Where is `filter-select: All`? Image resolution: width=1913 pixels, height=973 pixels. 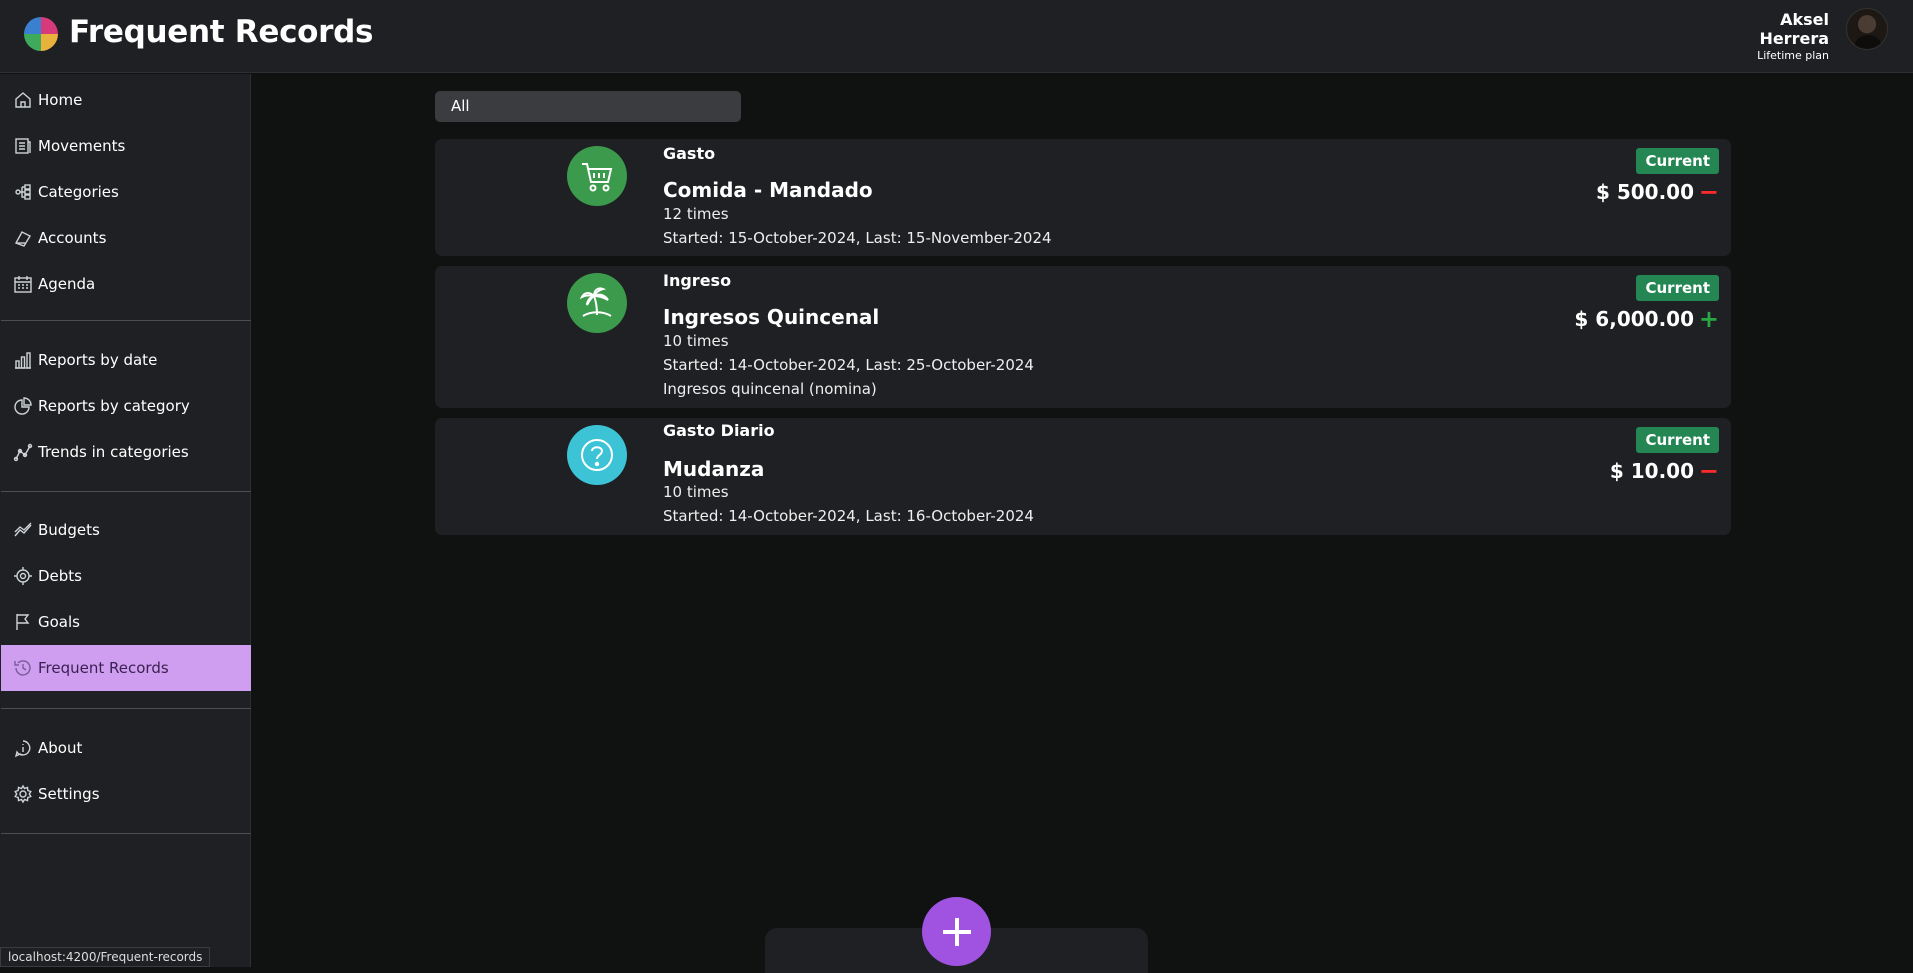 filter-select: All is located at coordinates (588, 106).